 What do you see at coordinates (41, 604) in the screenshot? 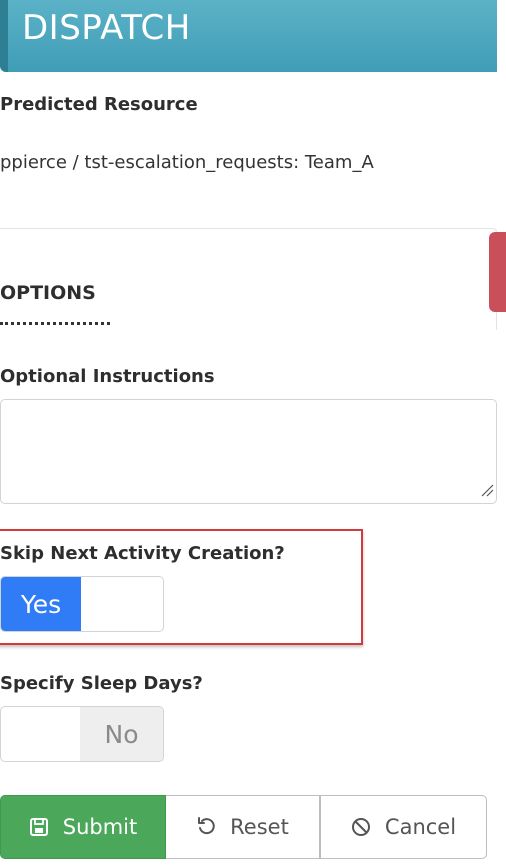
I see `toggle-yes: Yes` at bounding box center [41, 604].